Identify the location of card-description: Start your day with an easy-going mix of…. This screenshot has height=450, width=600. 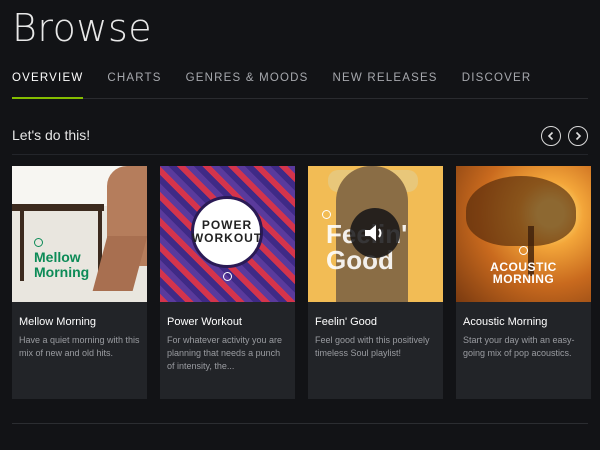
(519, 346).